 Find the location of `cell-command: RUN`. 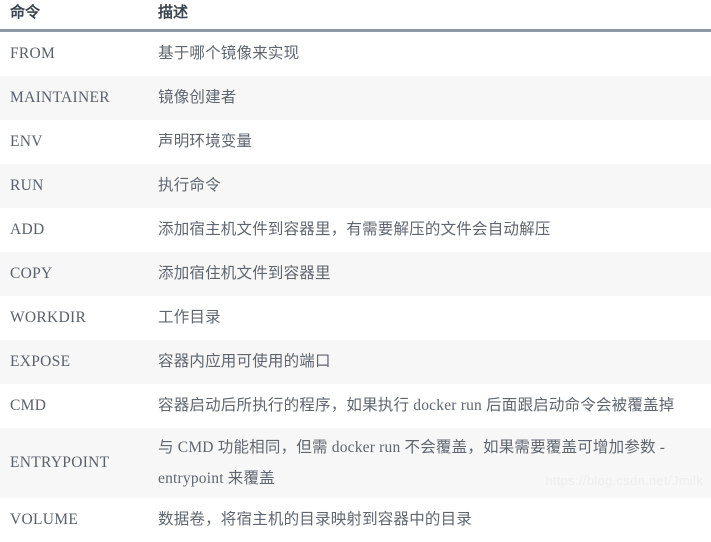

cell-command: RUN is located at coordinates (70, 186).